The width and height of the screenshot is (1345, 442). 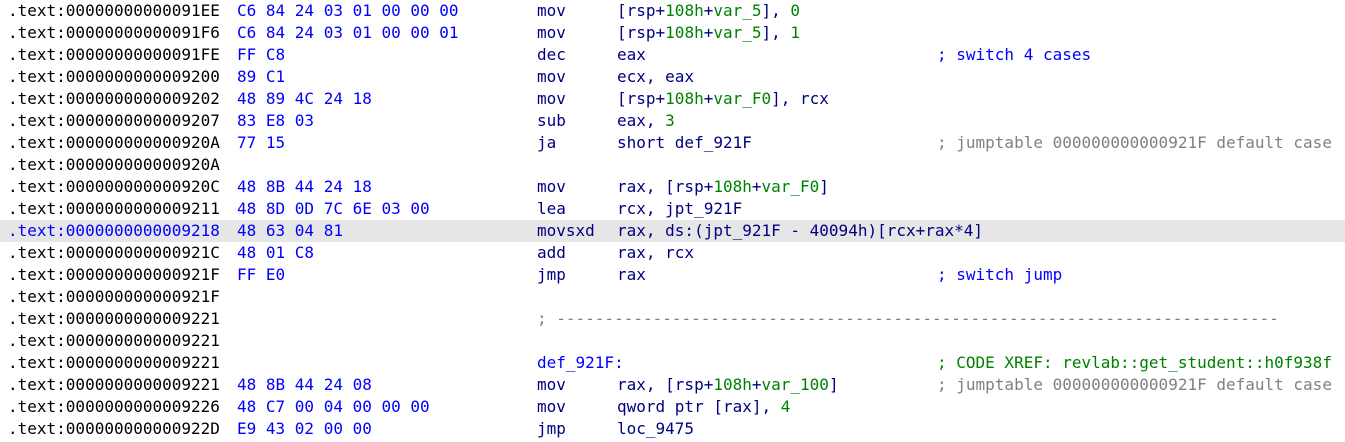 I want to click on mnemonic: dec, so click(x=551, y=55).